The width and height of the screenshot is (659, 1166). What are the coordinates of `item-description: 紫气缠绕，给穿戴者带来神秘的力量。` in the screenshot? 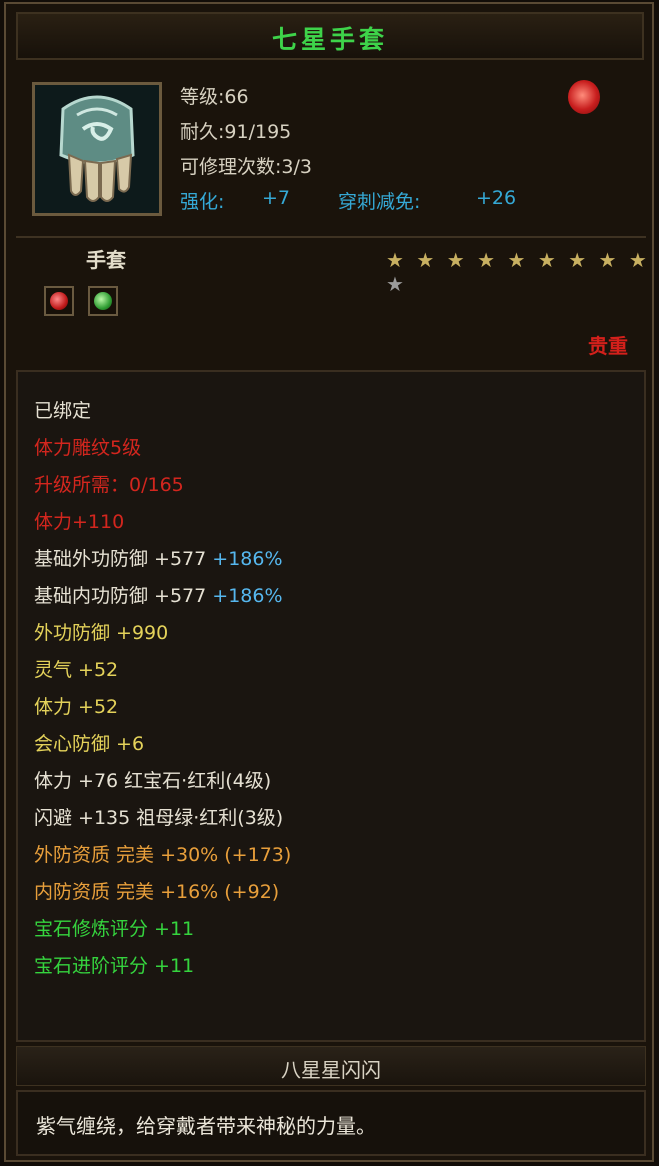 It's located at (206, 1126).